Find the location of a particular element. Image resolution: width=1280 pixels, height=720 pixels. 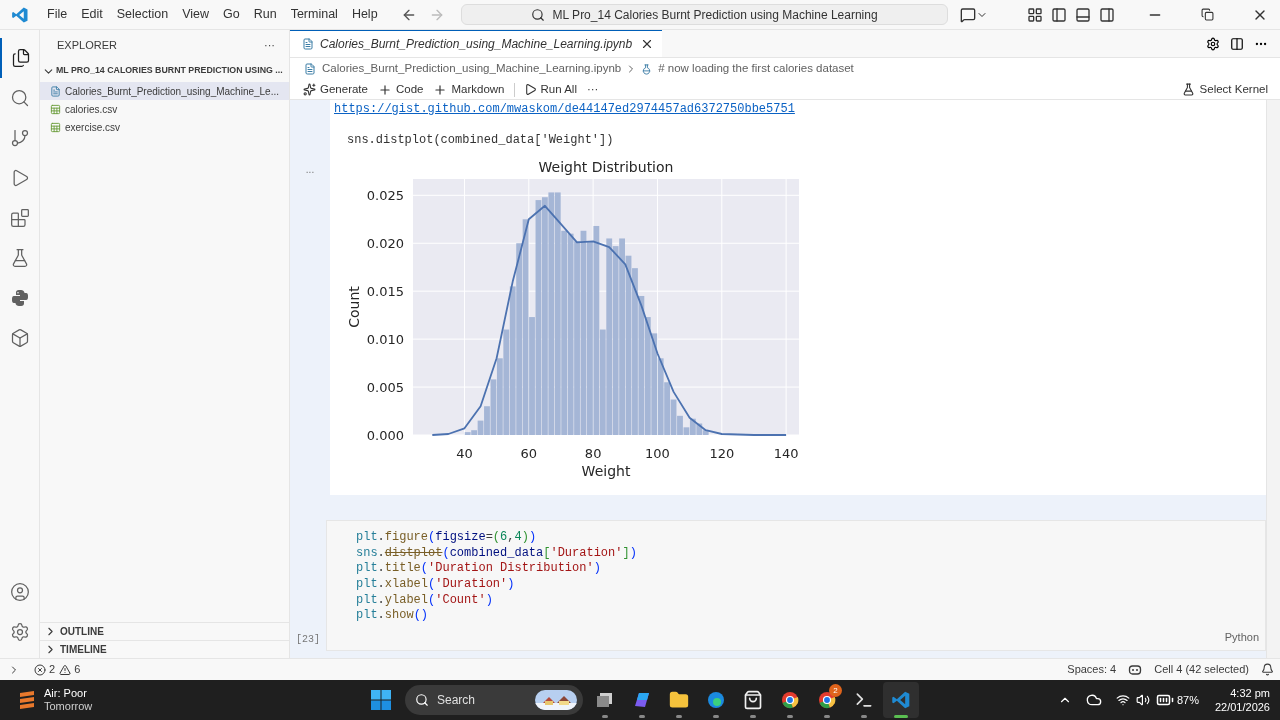

files-icon is located at coordinates (20, 58).